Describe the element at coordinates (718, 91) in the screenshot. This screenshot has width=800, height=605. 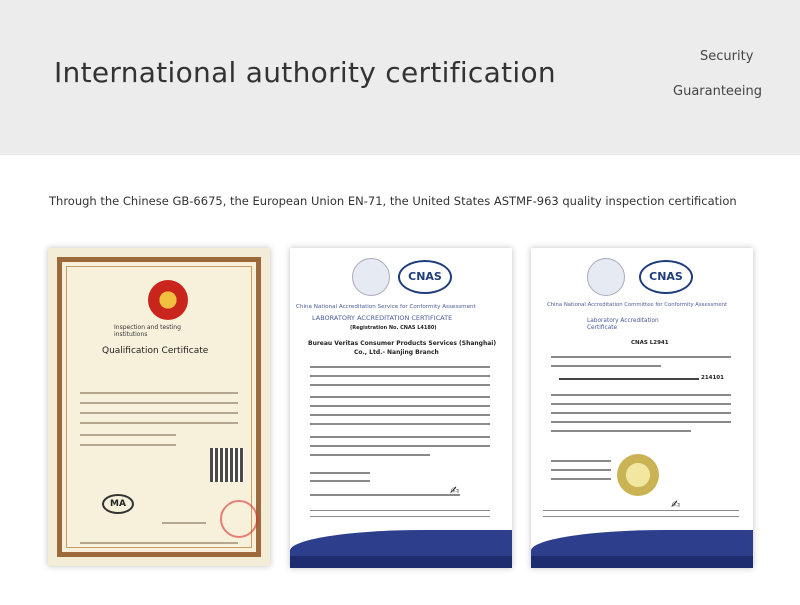
I see `side-label-guaranteeing: Guaranteeing` at that location.